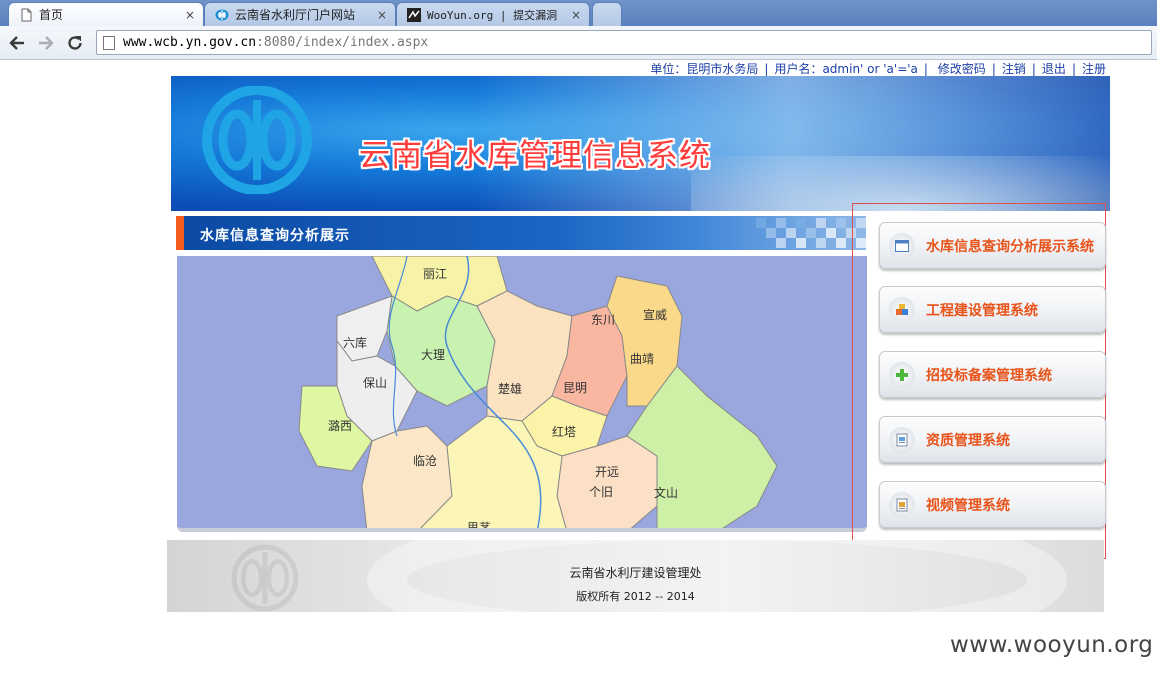 The width and height of the screenshot is (1157, 676). I want to click on tab-home: 首页 ×, so click(106, 14).